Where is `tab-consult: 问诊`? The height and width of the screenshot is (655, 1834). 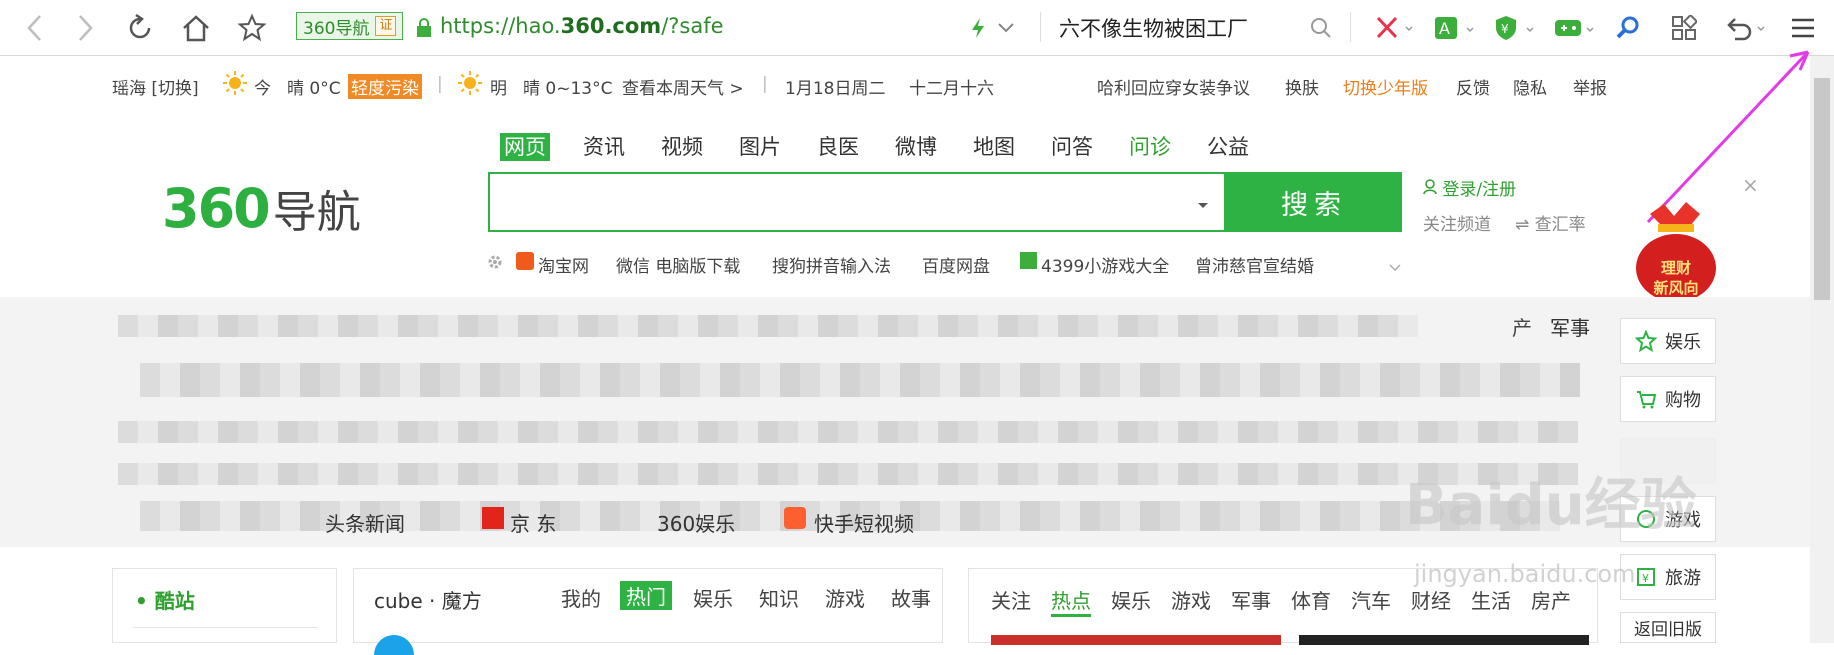
tab-consult: 问诊 is located at coordinates (1150, 147).